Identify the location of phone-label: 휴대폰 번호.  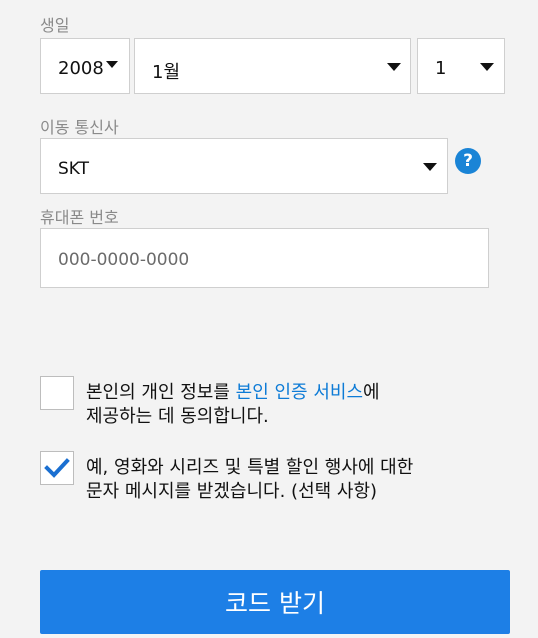
(79, 217).